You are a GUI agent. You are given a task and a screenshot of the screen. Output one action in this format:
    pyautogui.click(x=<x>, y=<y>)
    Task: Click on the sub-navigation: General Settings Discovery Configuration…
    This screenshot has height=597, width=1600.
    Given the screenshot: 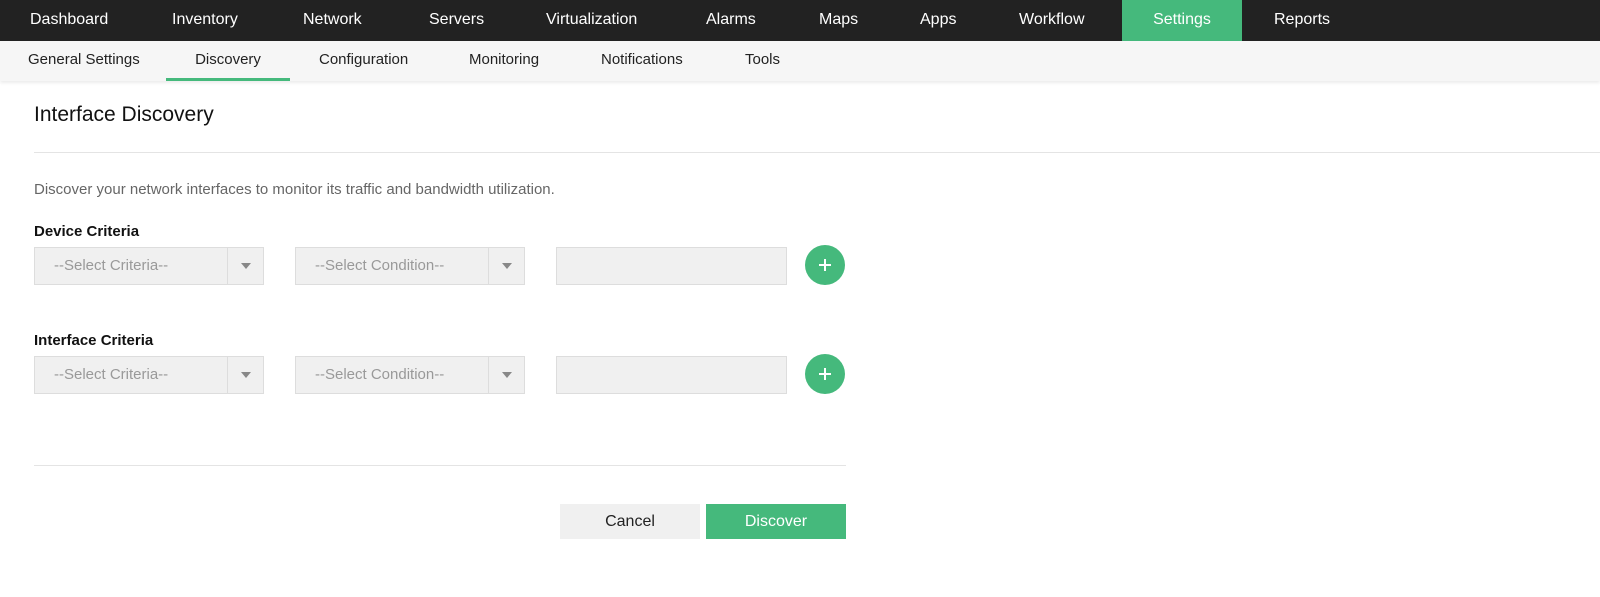 What is the action you would take?
    pyautogui.click(x=800, y=61)
    